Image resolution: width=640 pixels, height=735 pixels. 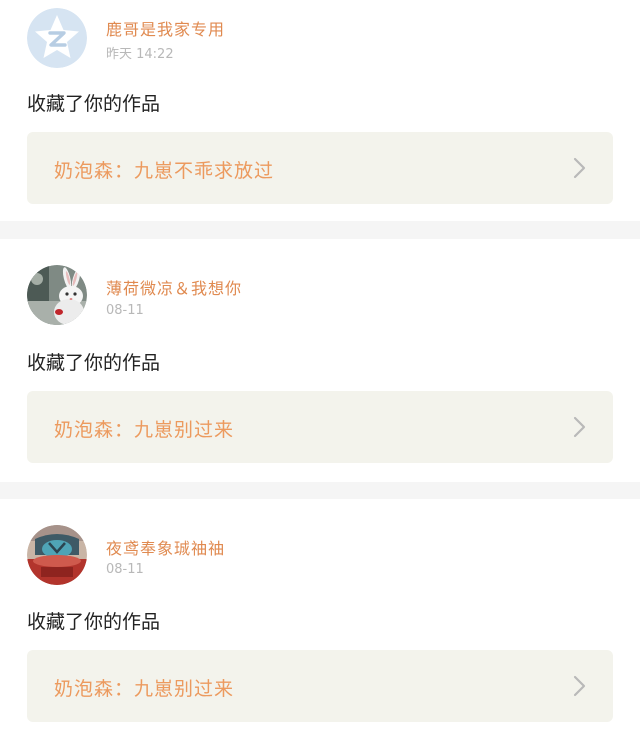 What do you see at coordinates (165, 547) in the screenshot?
I see `username: 夜鸢奉象珹䄂䄂` at bounding box center [165, 547].